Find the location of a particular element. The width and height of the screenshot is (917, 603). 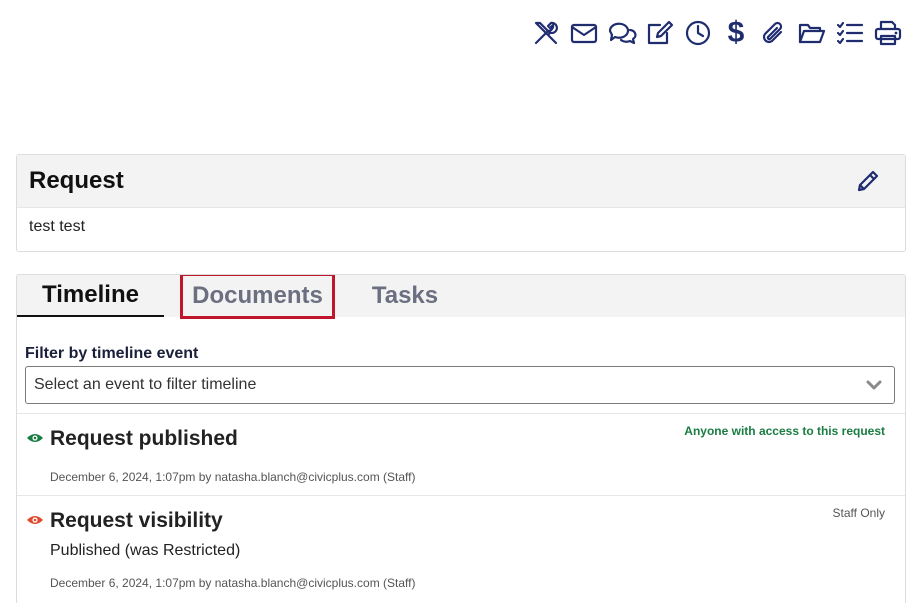

pencil-icon is located at coordinates (868, 181).